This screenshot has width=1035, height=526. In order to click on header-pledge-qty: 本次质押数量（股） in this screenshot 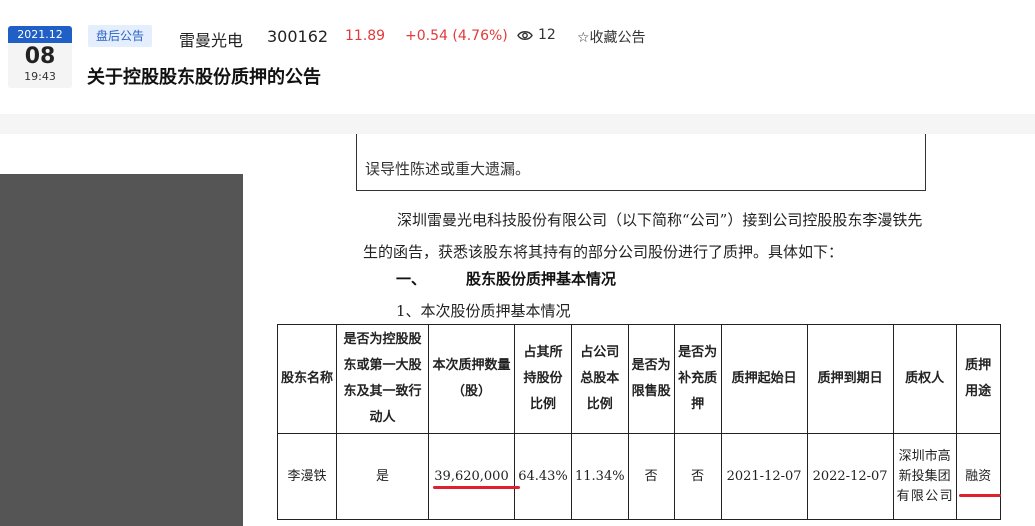, I will do `click(471, 379)`.